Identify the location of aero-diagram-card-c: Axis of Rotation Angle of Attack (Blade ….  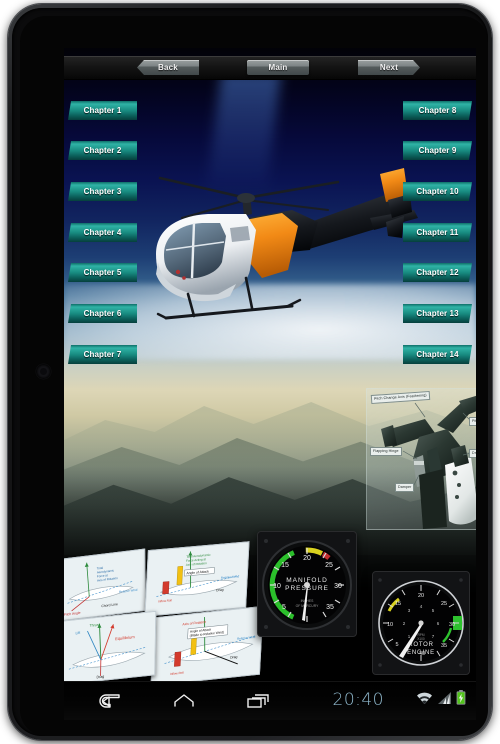
(207, 643).